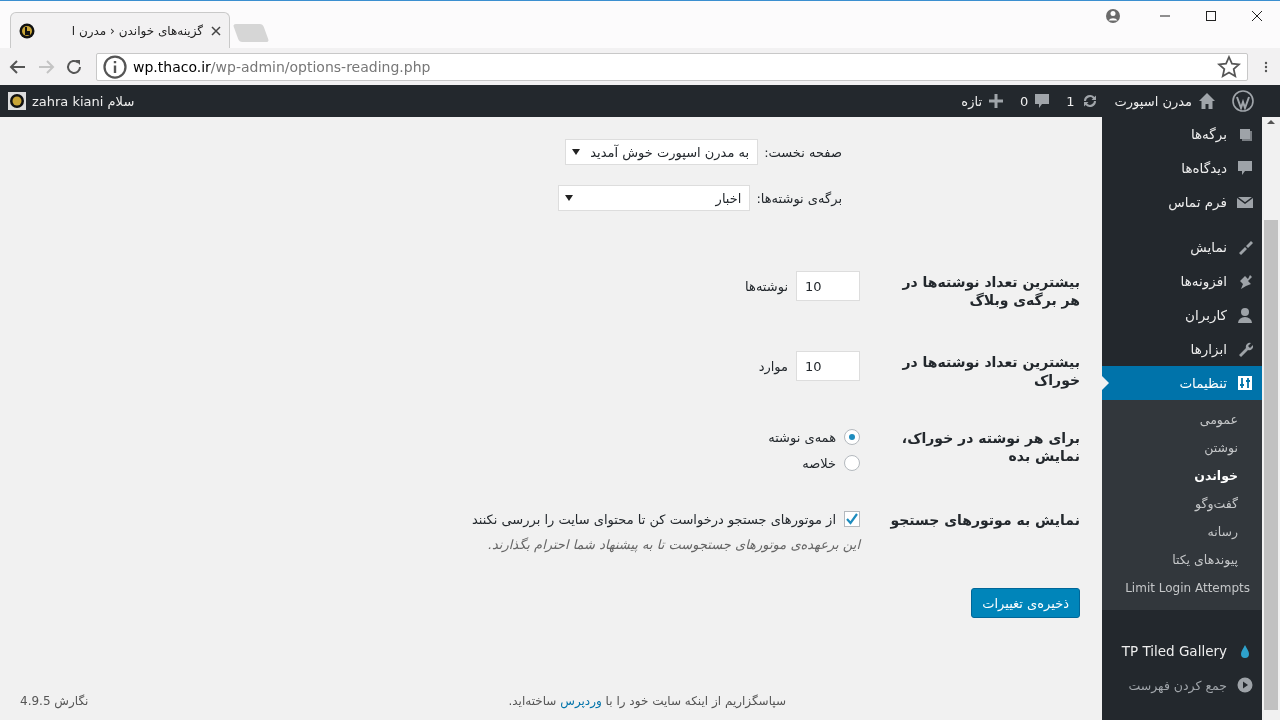  I want to click on mail-icon, so click(1245, 202).